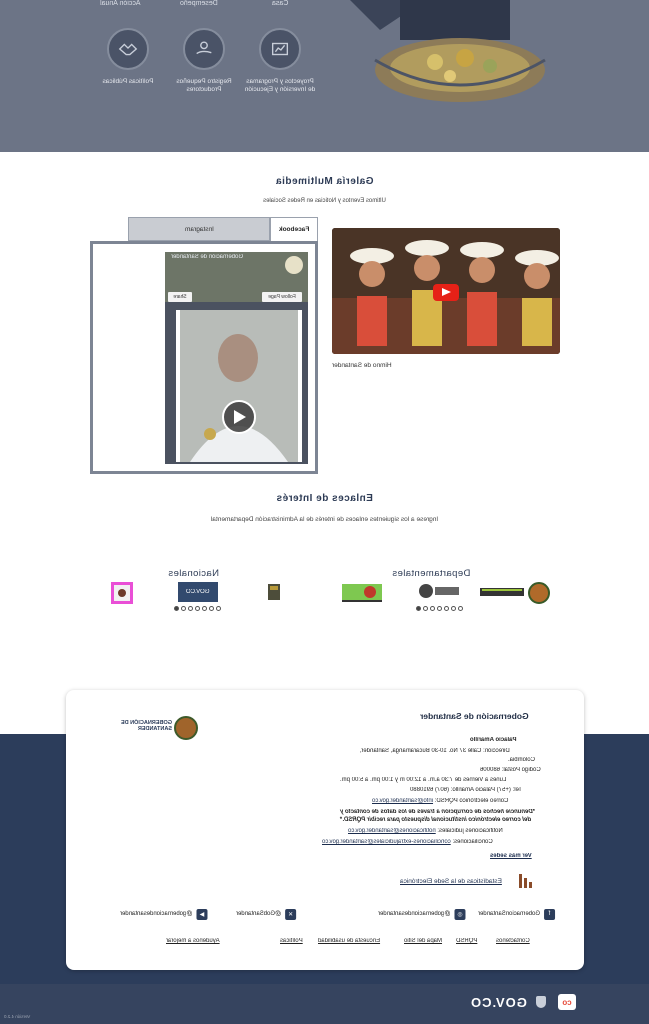 This screenshot has width=649, height=1024. Describe the element at coordinates (193, 941) in the screenshot. I see `footer-link-ayudenos: Ayúdenos a mejorar` at that location.